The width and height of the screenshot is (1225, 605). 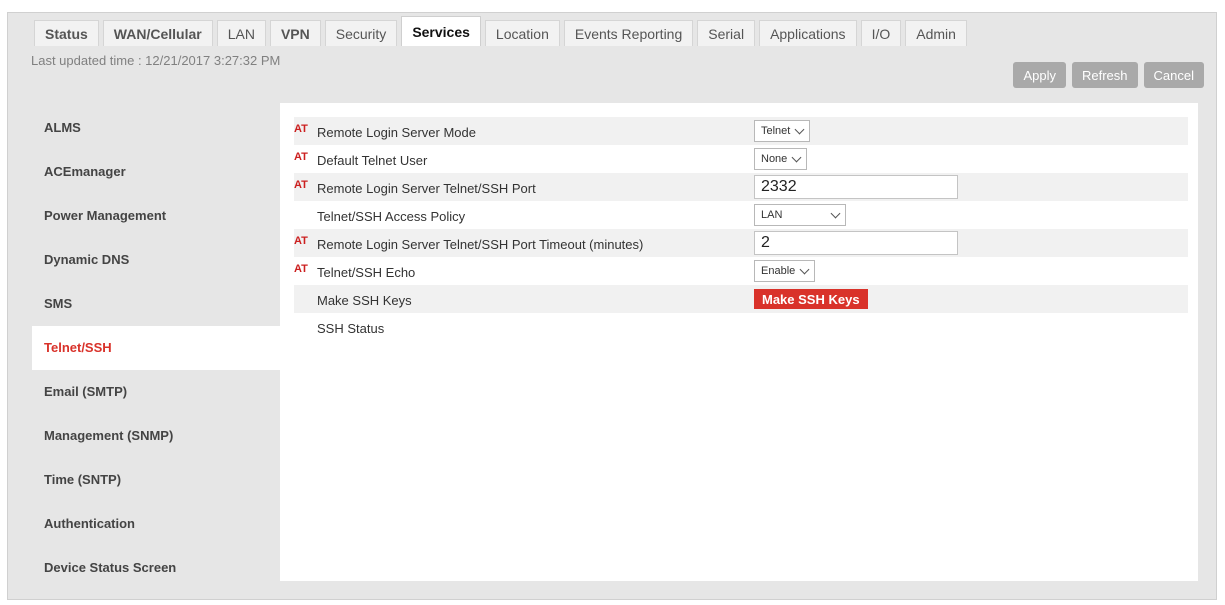 What do you see at coordinates (295, 33) in the screenshot?
I see `tab-vpn: VPN` at bounding box center [295, 33].